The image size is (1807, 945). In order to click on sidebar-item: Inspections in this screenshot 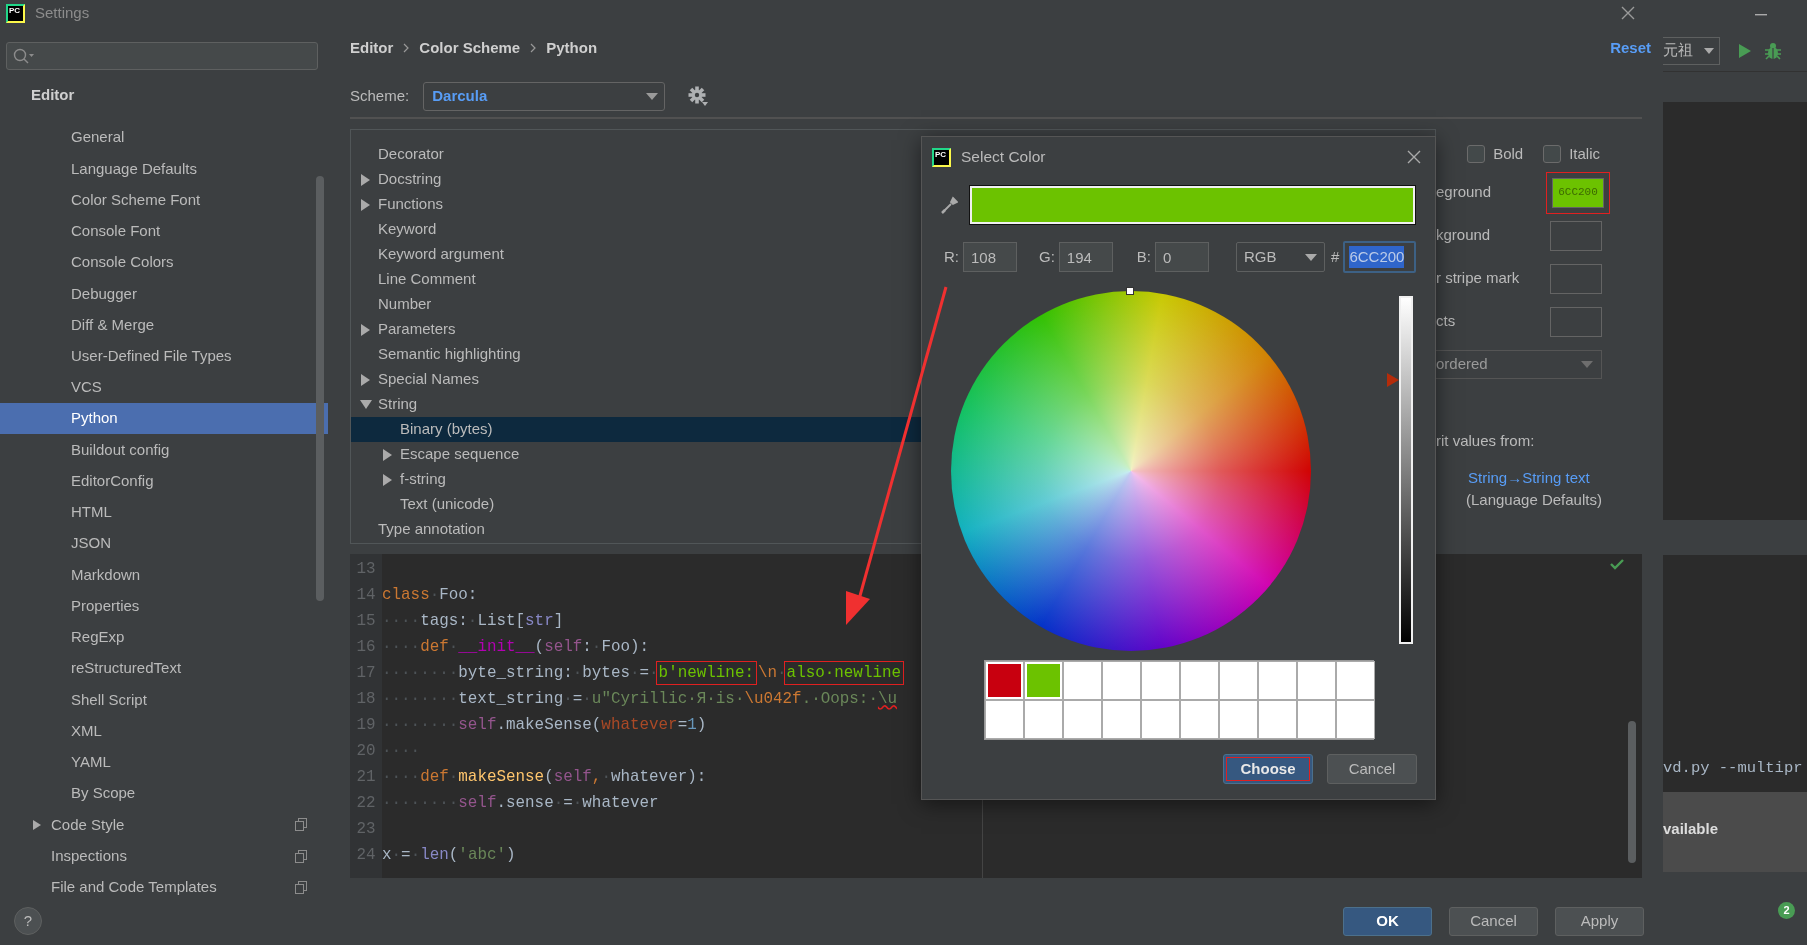, I will do `click(164, 856)`.